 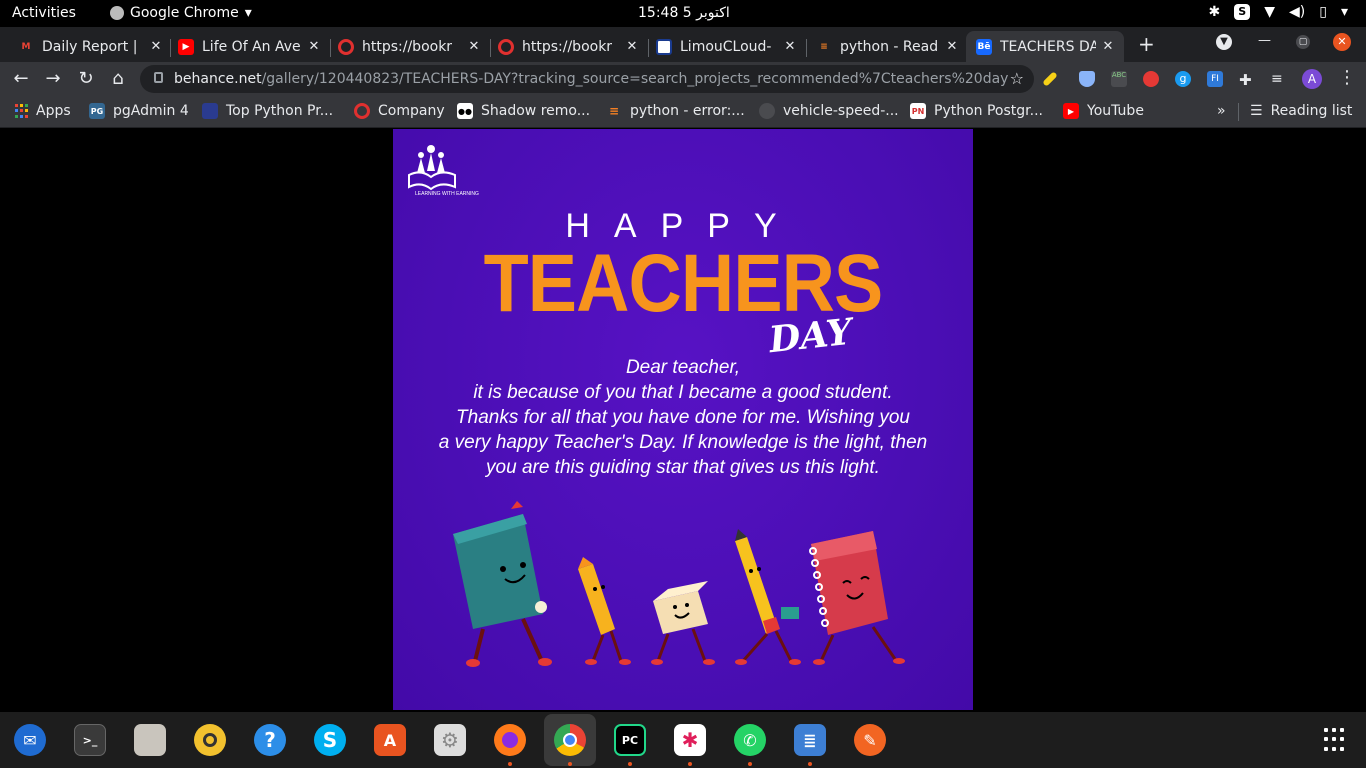 I want to click on puzzle-extensions-icon: ✚, so click(x=1247, y=80).